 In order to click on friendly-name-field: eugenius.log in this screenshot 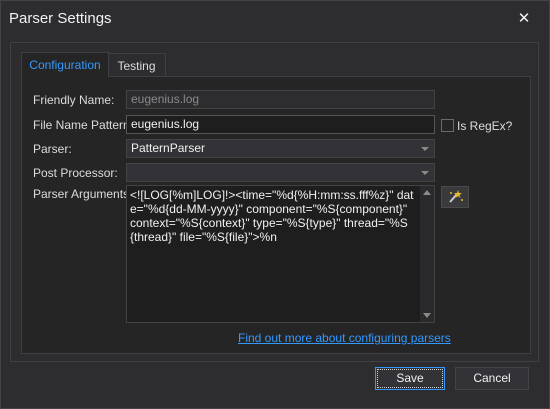, I will do `click(280, 99)`.